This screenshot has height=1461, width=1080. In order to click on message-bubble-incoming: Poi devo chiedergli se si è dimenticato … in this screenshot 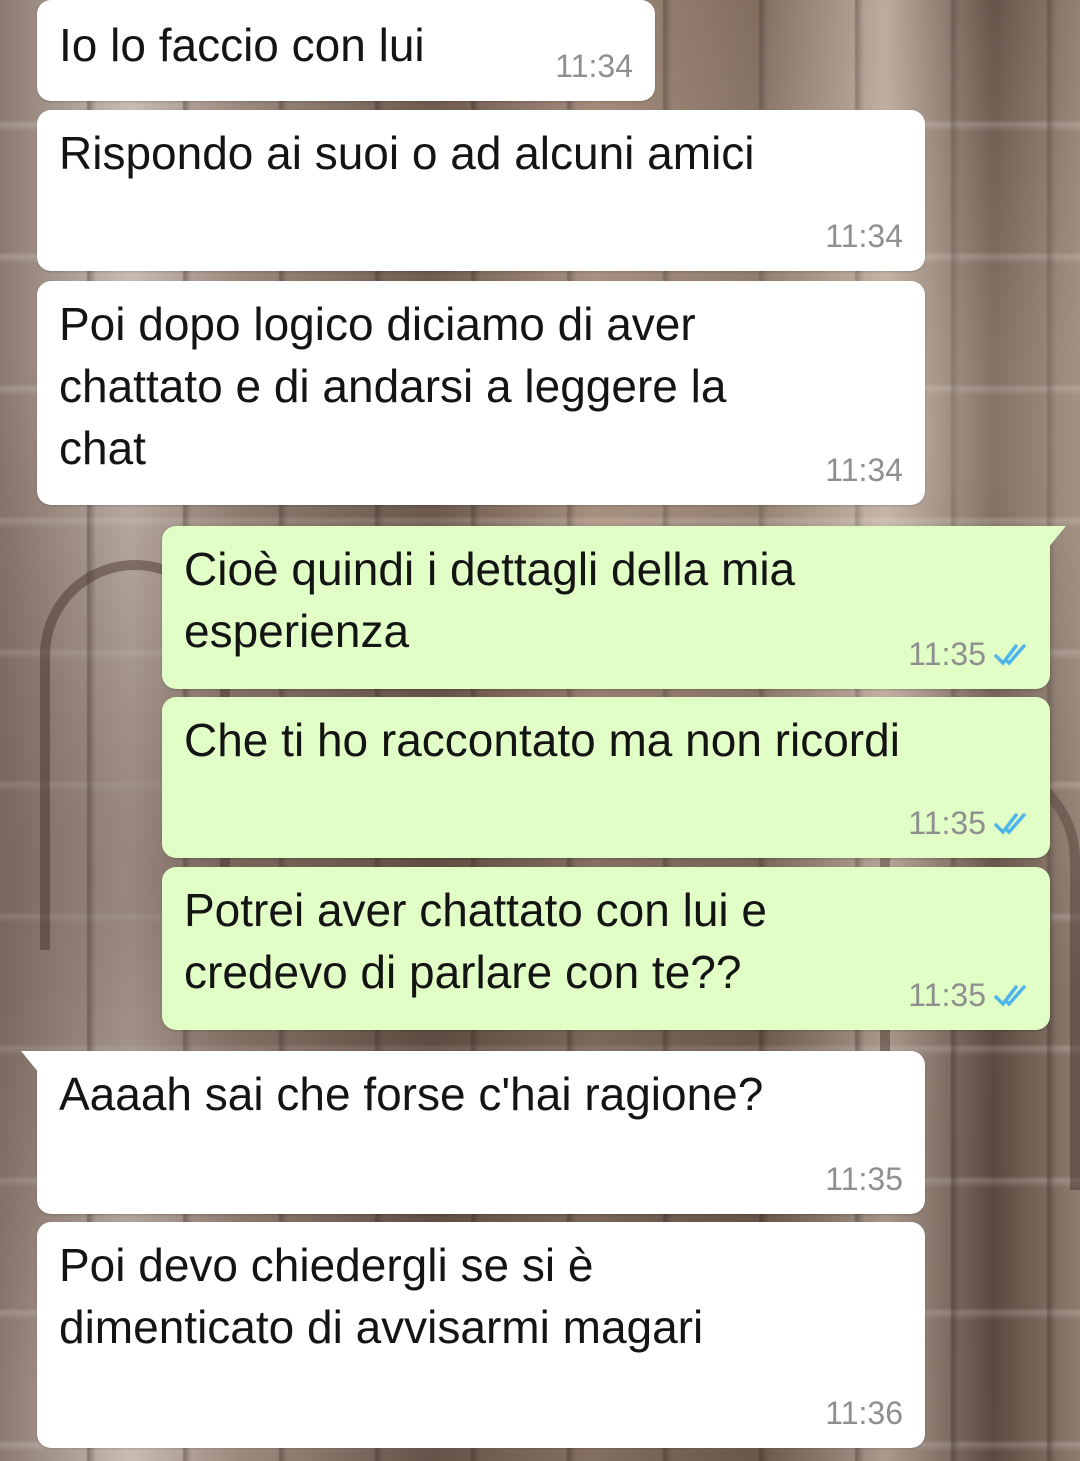, I will do `click(481, 1335)`.